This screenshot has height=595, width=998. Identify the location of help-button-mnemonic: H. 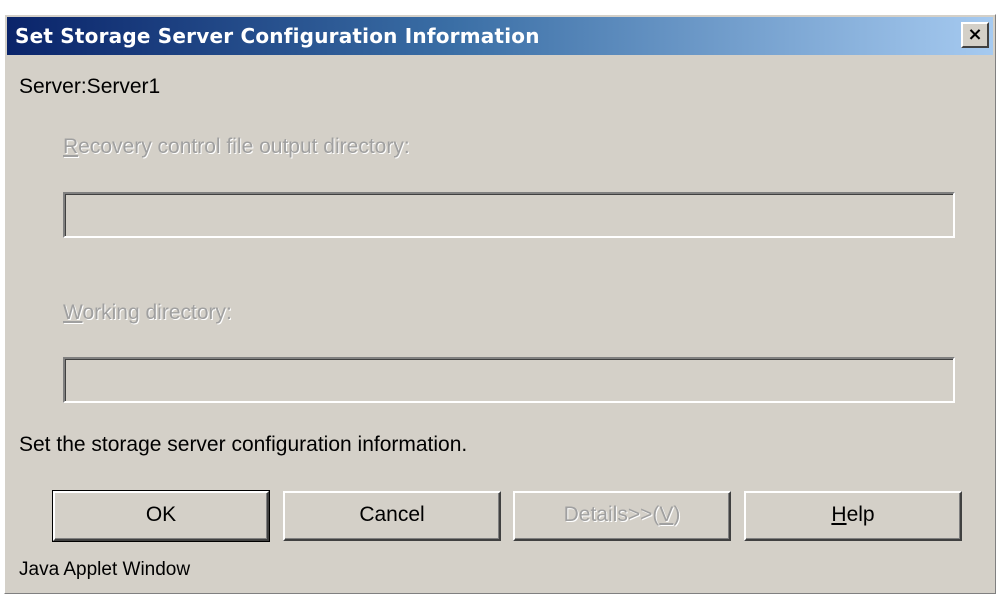
(839, 514).